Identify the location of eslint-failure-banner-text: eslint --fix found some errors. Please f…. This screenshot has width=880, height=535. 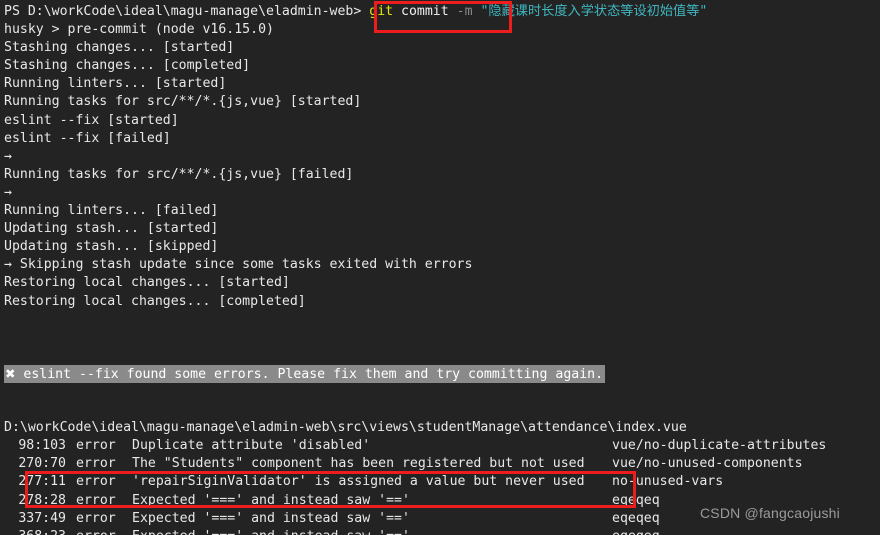
(309, 374).